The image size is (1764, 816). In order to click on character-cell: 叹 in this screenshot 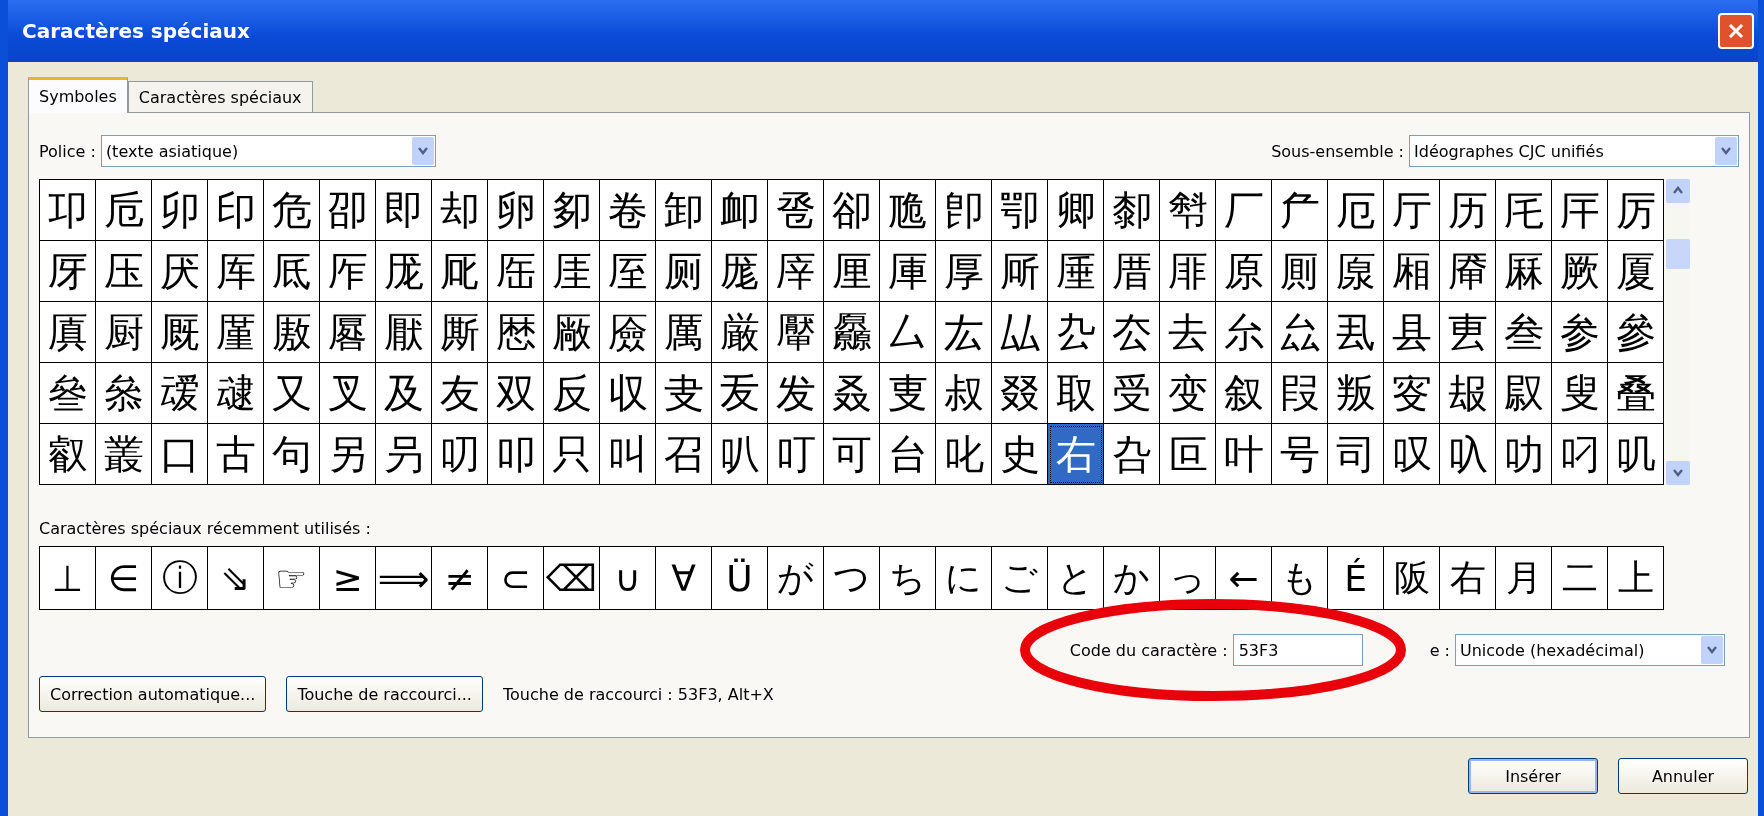, I will do `click(1412, 454)`.